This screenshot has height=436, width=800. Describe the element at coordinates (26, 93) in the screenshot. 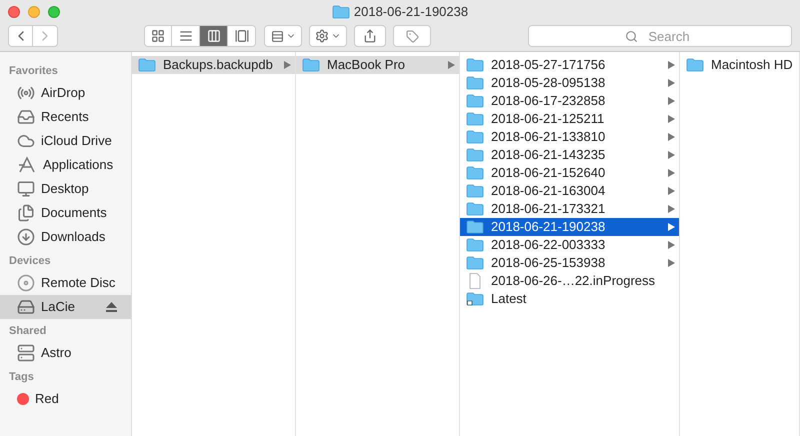

I see `airdrop-icon` at that location.